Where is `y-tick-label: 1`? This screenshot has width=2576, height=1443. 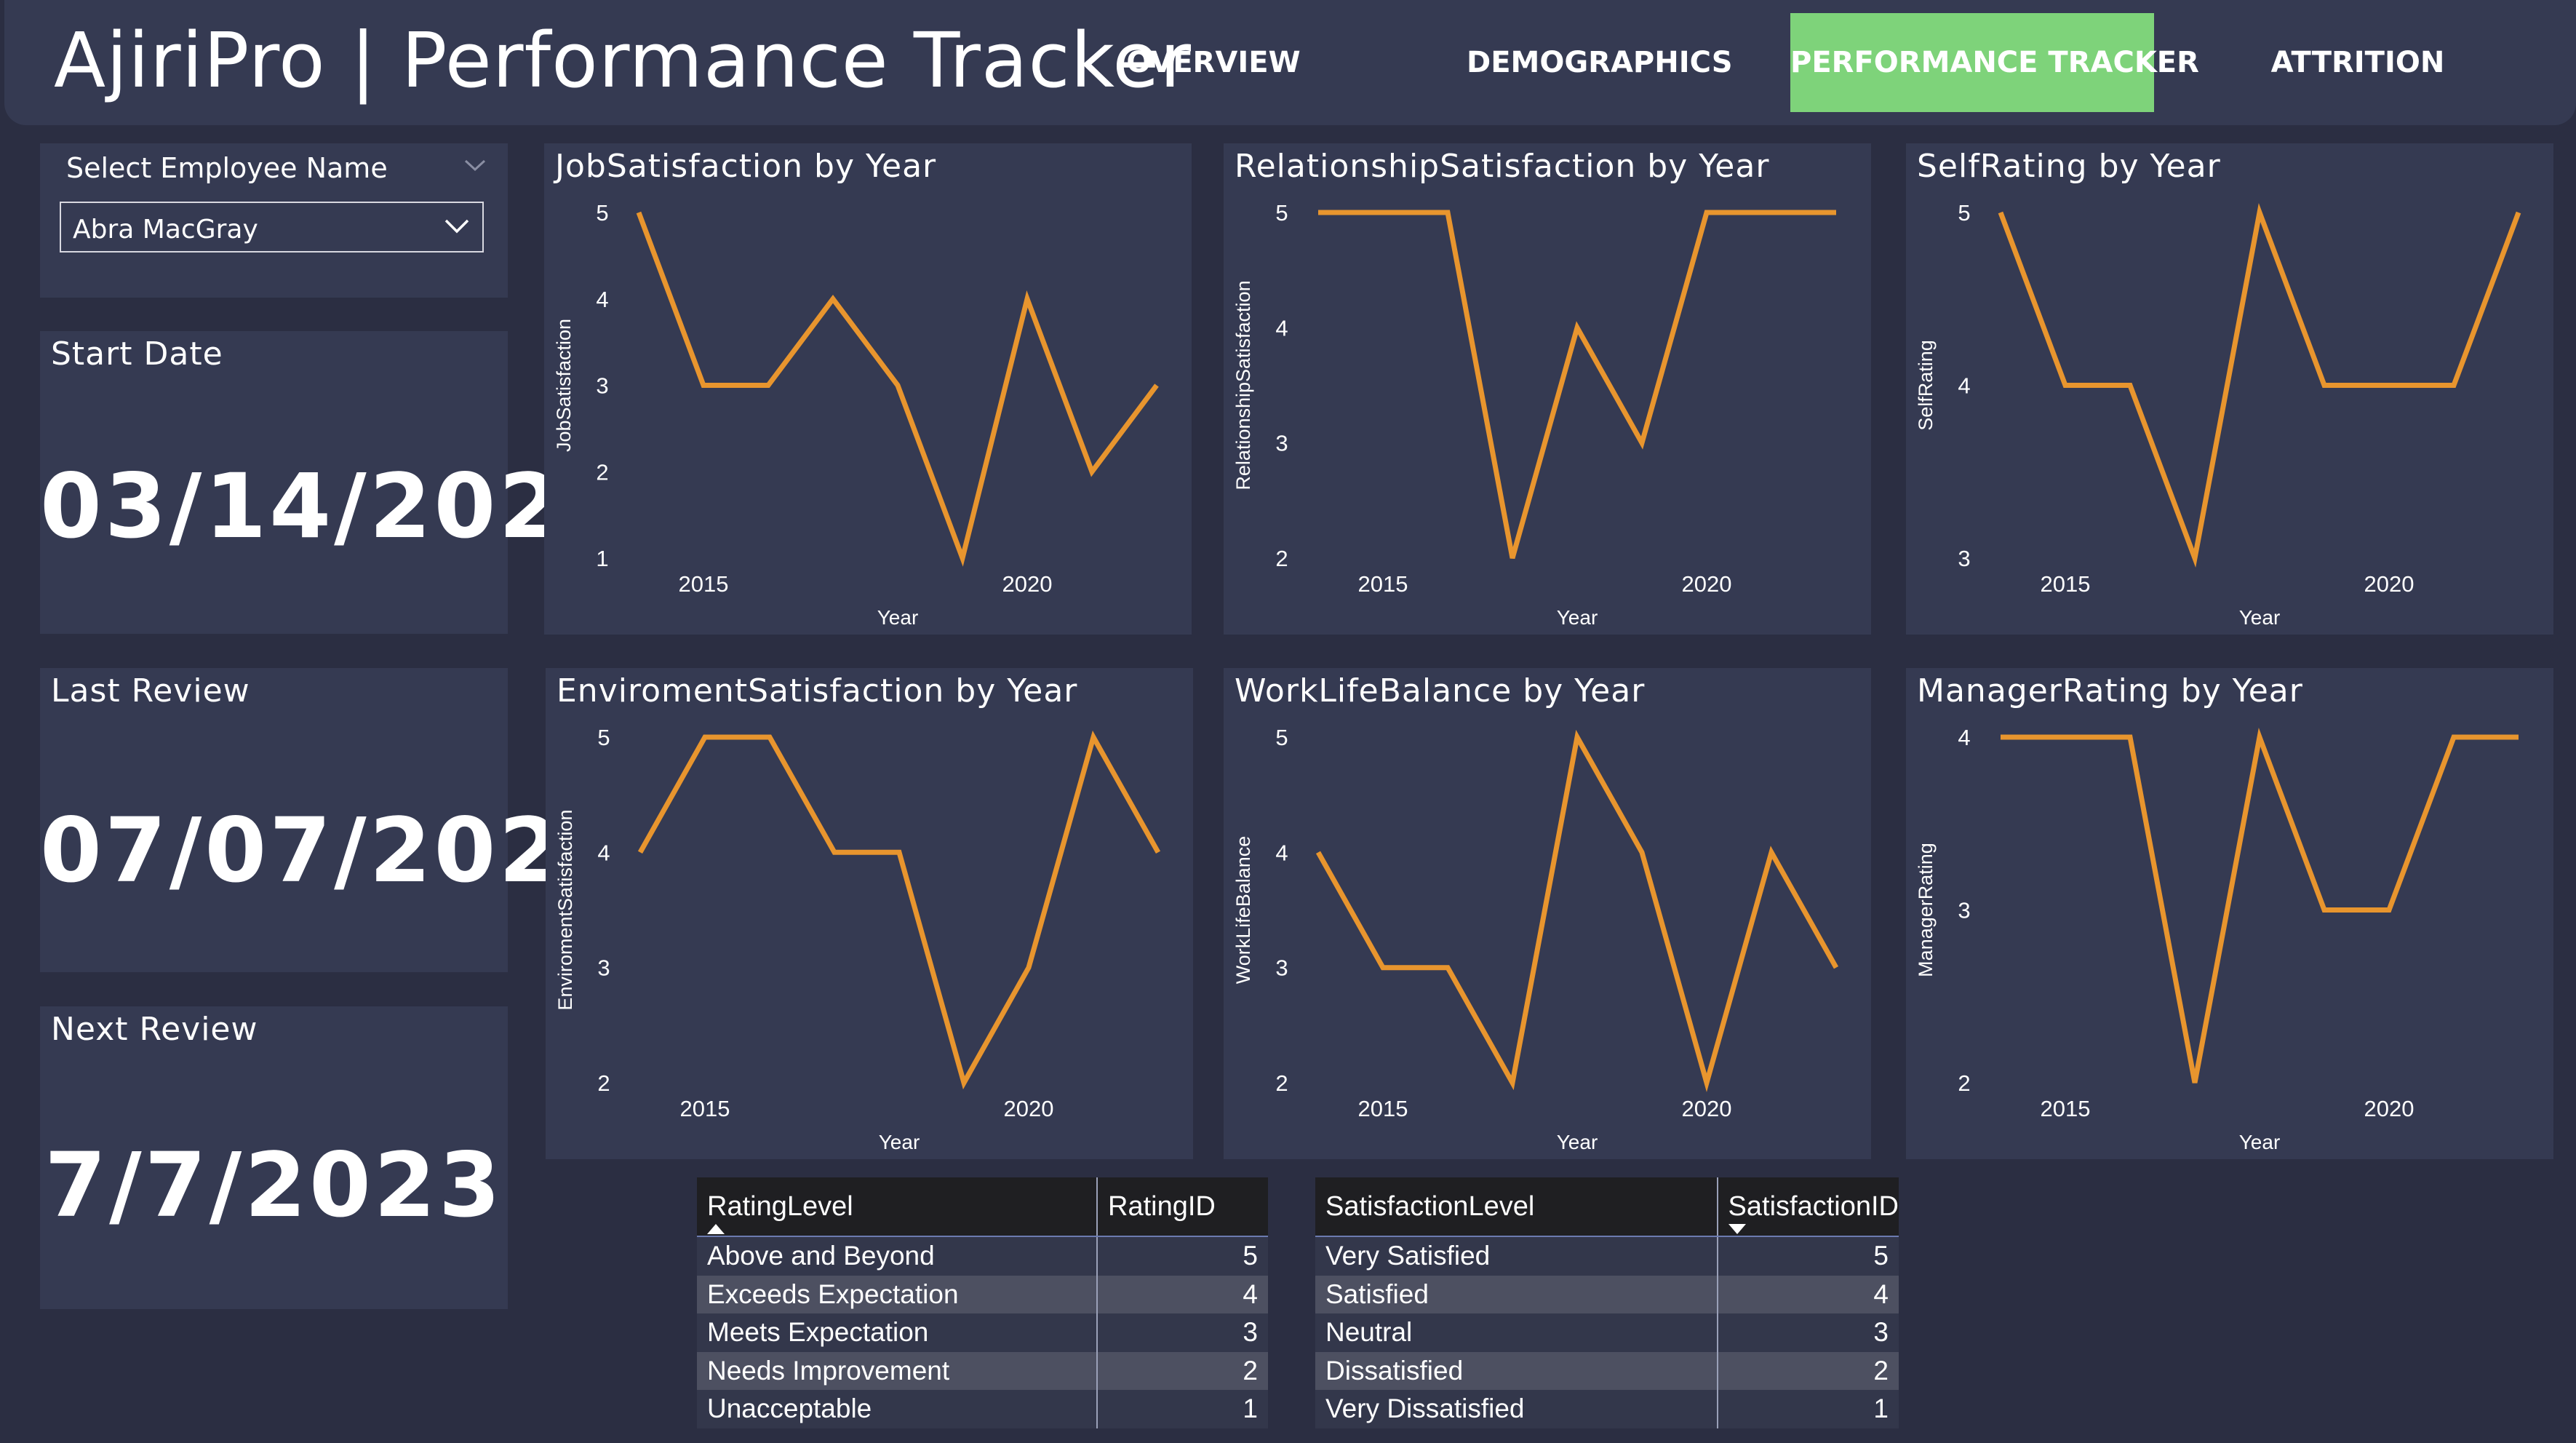 y-tick-label: 1 is located at coordinates (602, 558).